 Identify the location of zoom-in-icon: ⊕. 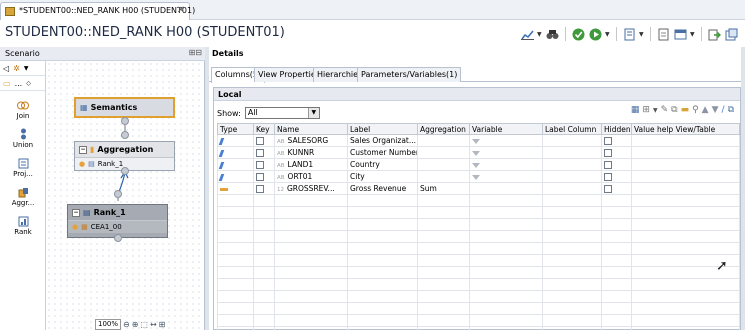
(135, 324).